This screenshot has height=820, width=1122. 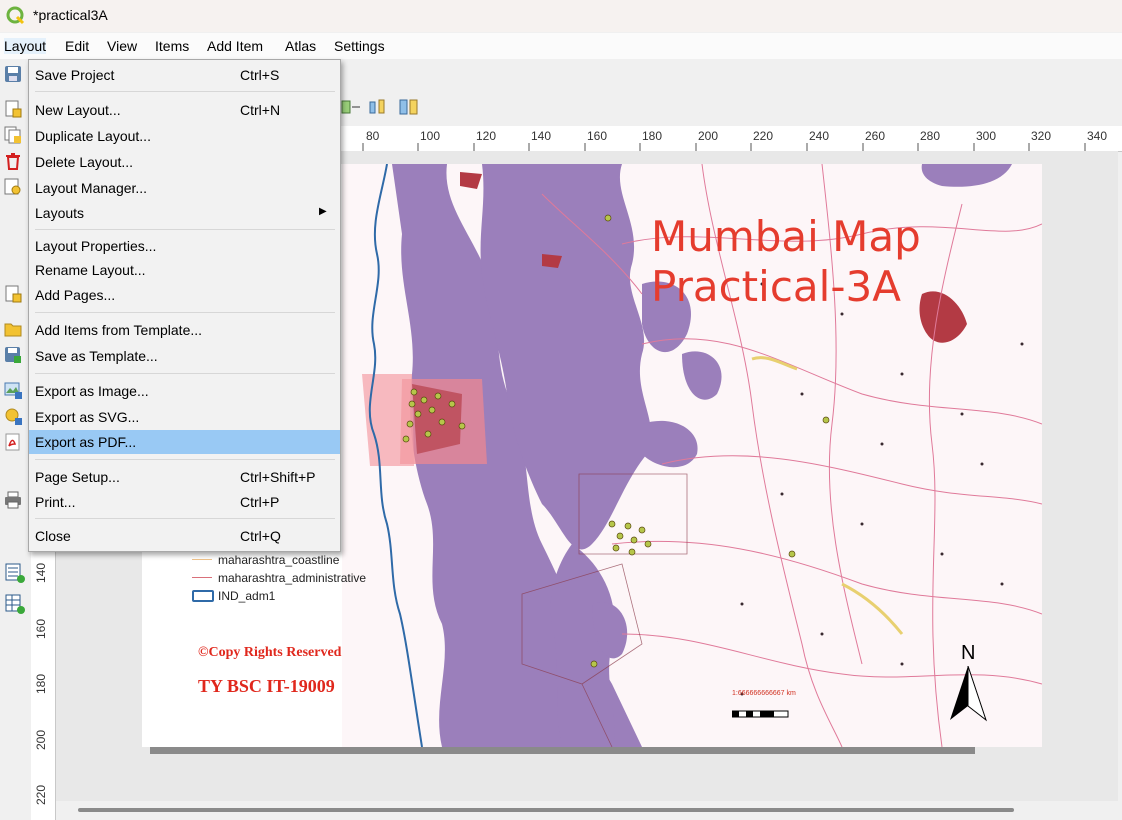 What do you see at coordinates (561, 16) in the screenshot?
I see `title-bar: *practical3A` at bounding box center [561, 16].